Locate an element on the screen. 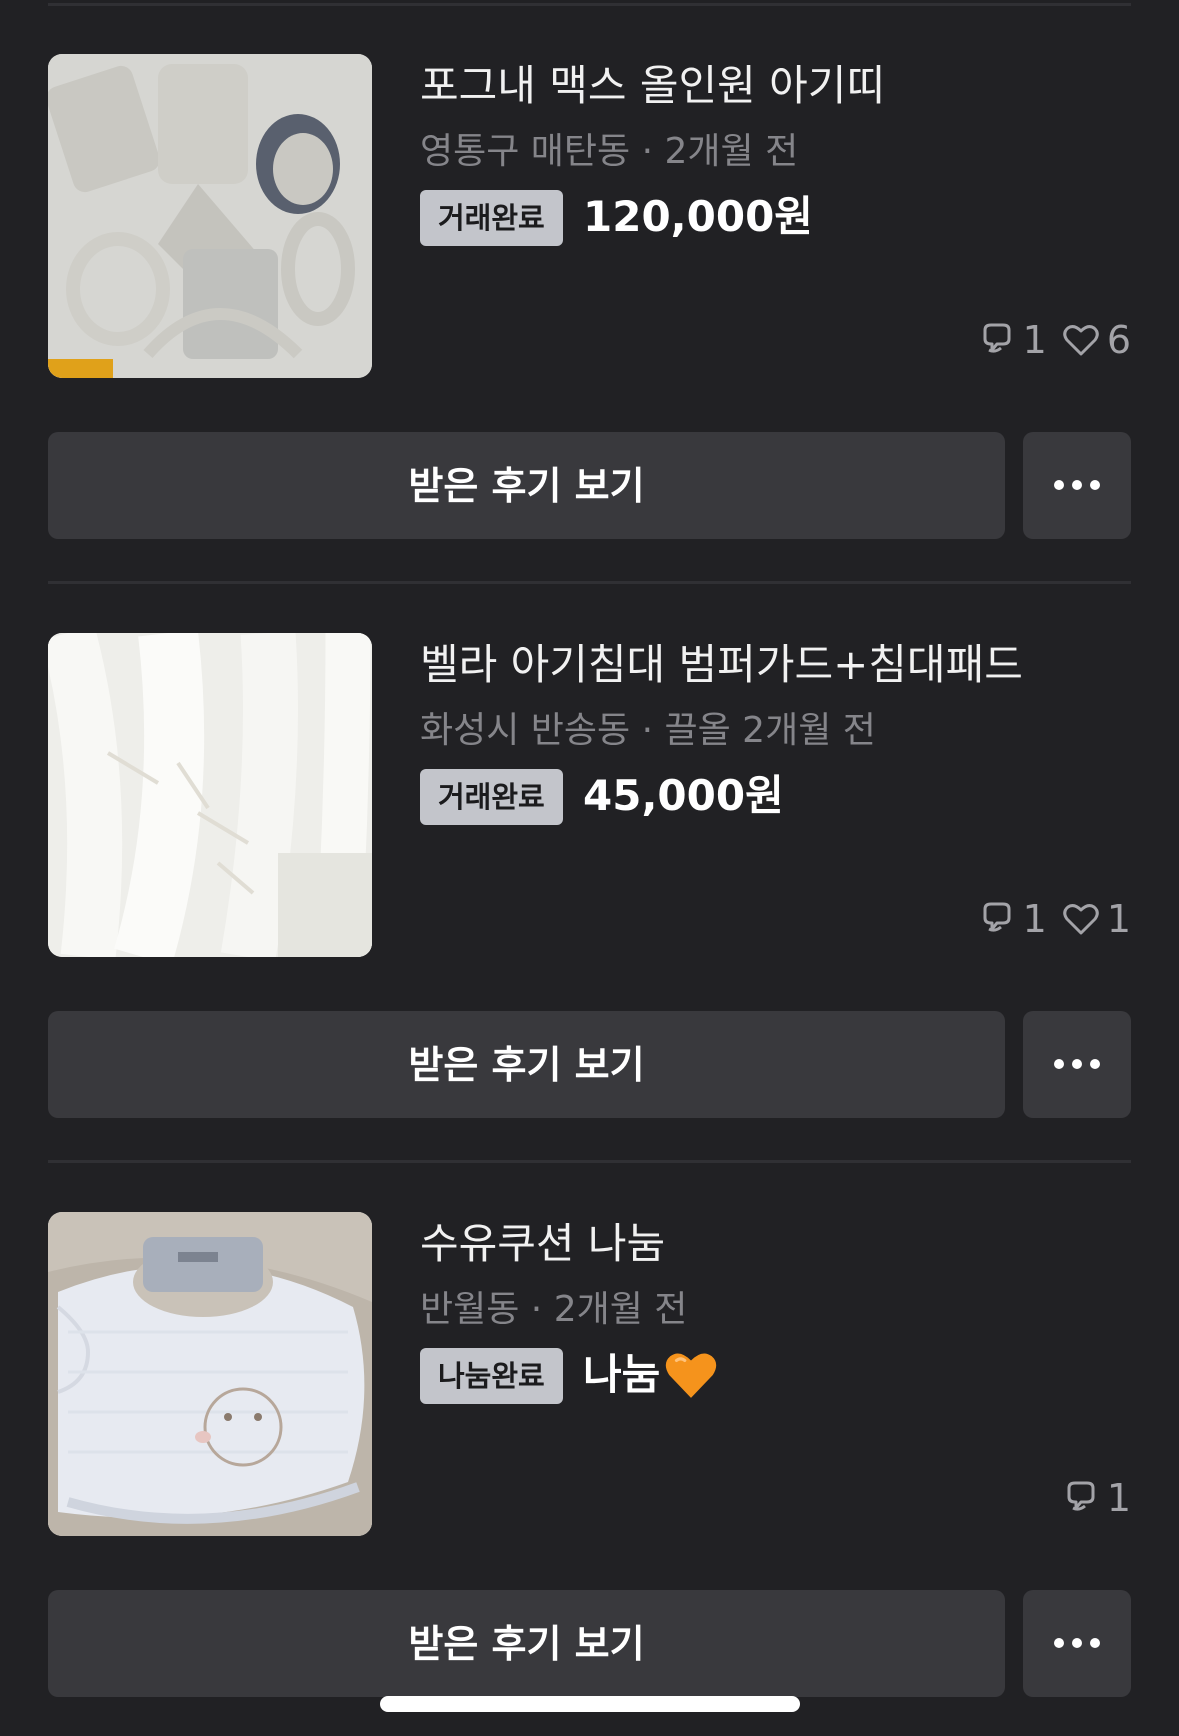 The image size is (1179, 1736). item-title: 벨라 아기침대 범퍼가드+침대패드 is located at coordinates (721, 665).